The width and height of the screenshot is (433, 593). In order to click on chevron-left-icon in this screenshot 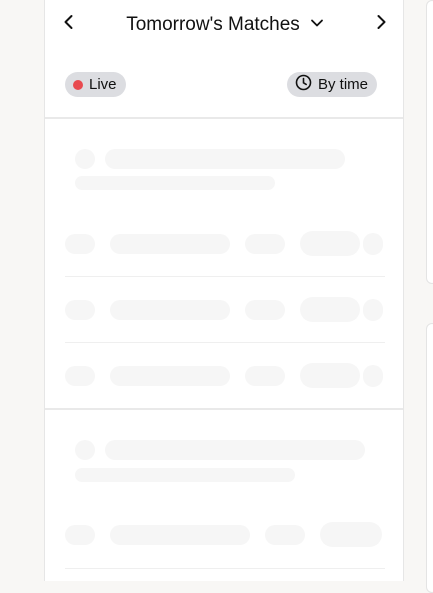, I will do `click(69, 24)`.